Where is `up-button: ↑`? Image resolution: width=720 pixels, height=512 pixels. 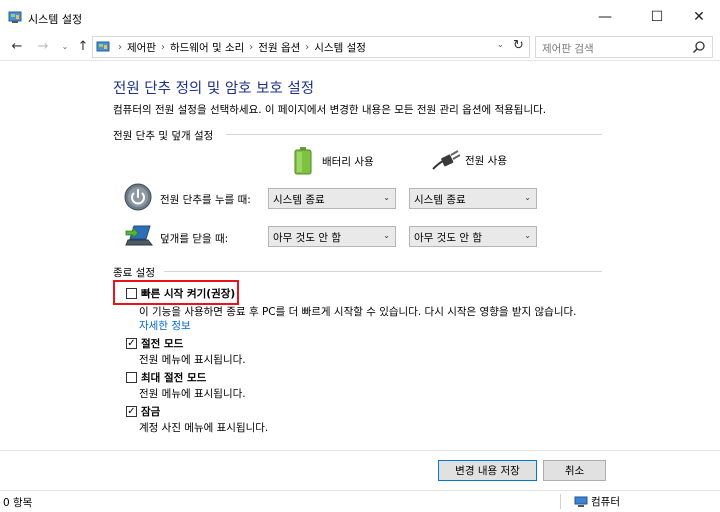 up-button: ↑ is located at coordinates (83, 46).